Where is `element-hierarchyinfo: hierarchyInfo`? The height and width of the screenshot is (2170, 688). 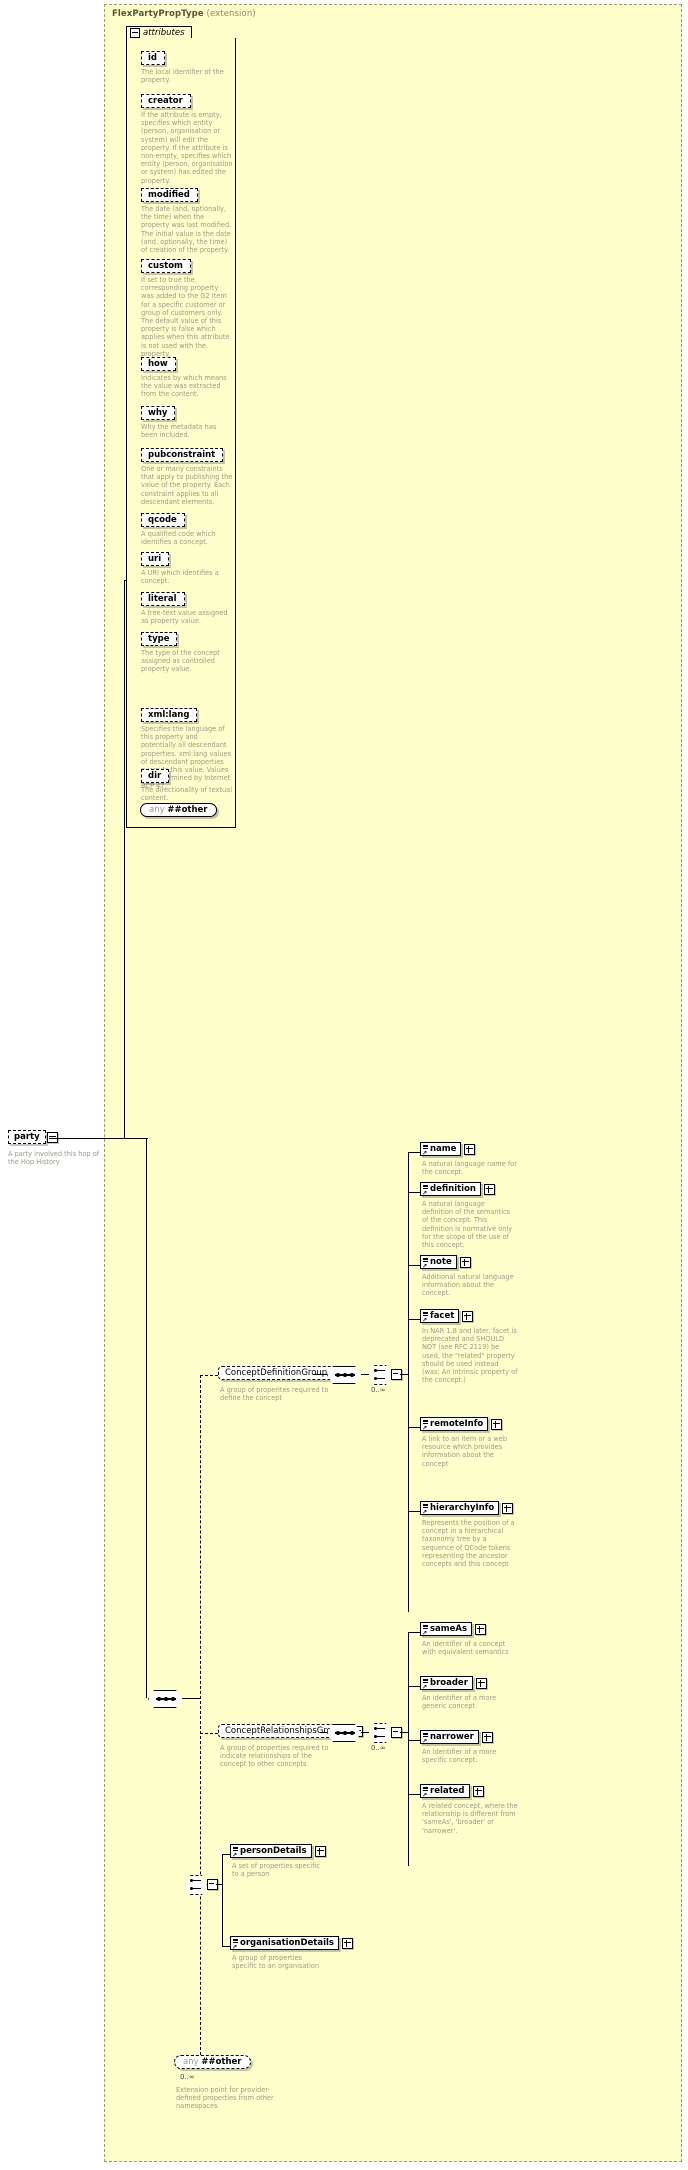
element-hierarchyinfo: hierarchyInfo is located at coordinates (467, 1508).